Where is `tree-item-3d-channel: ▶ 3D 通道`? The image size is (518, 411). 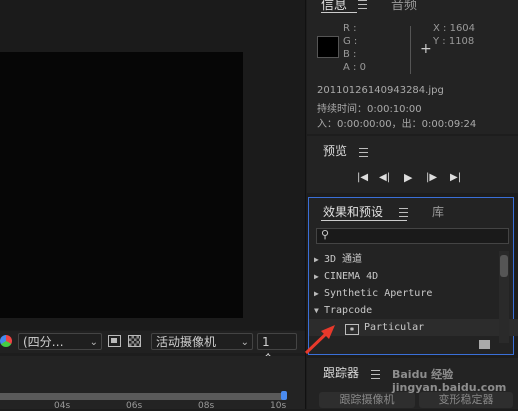
tree-item-3d-channel: ▶ 3D 通道 is located at coordinates (404, 259).